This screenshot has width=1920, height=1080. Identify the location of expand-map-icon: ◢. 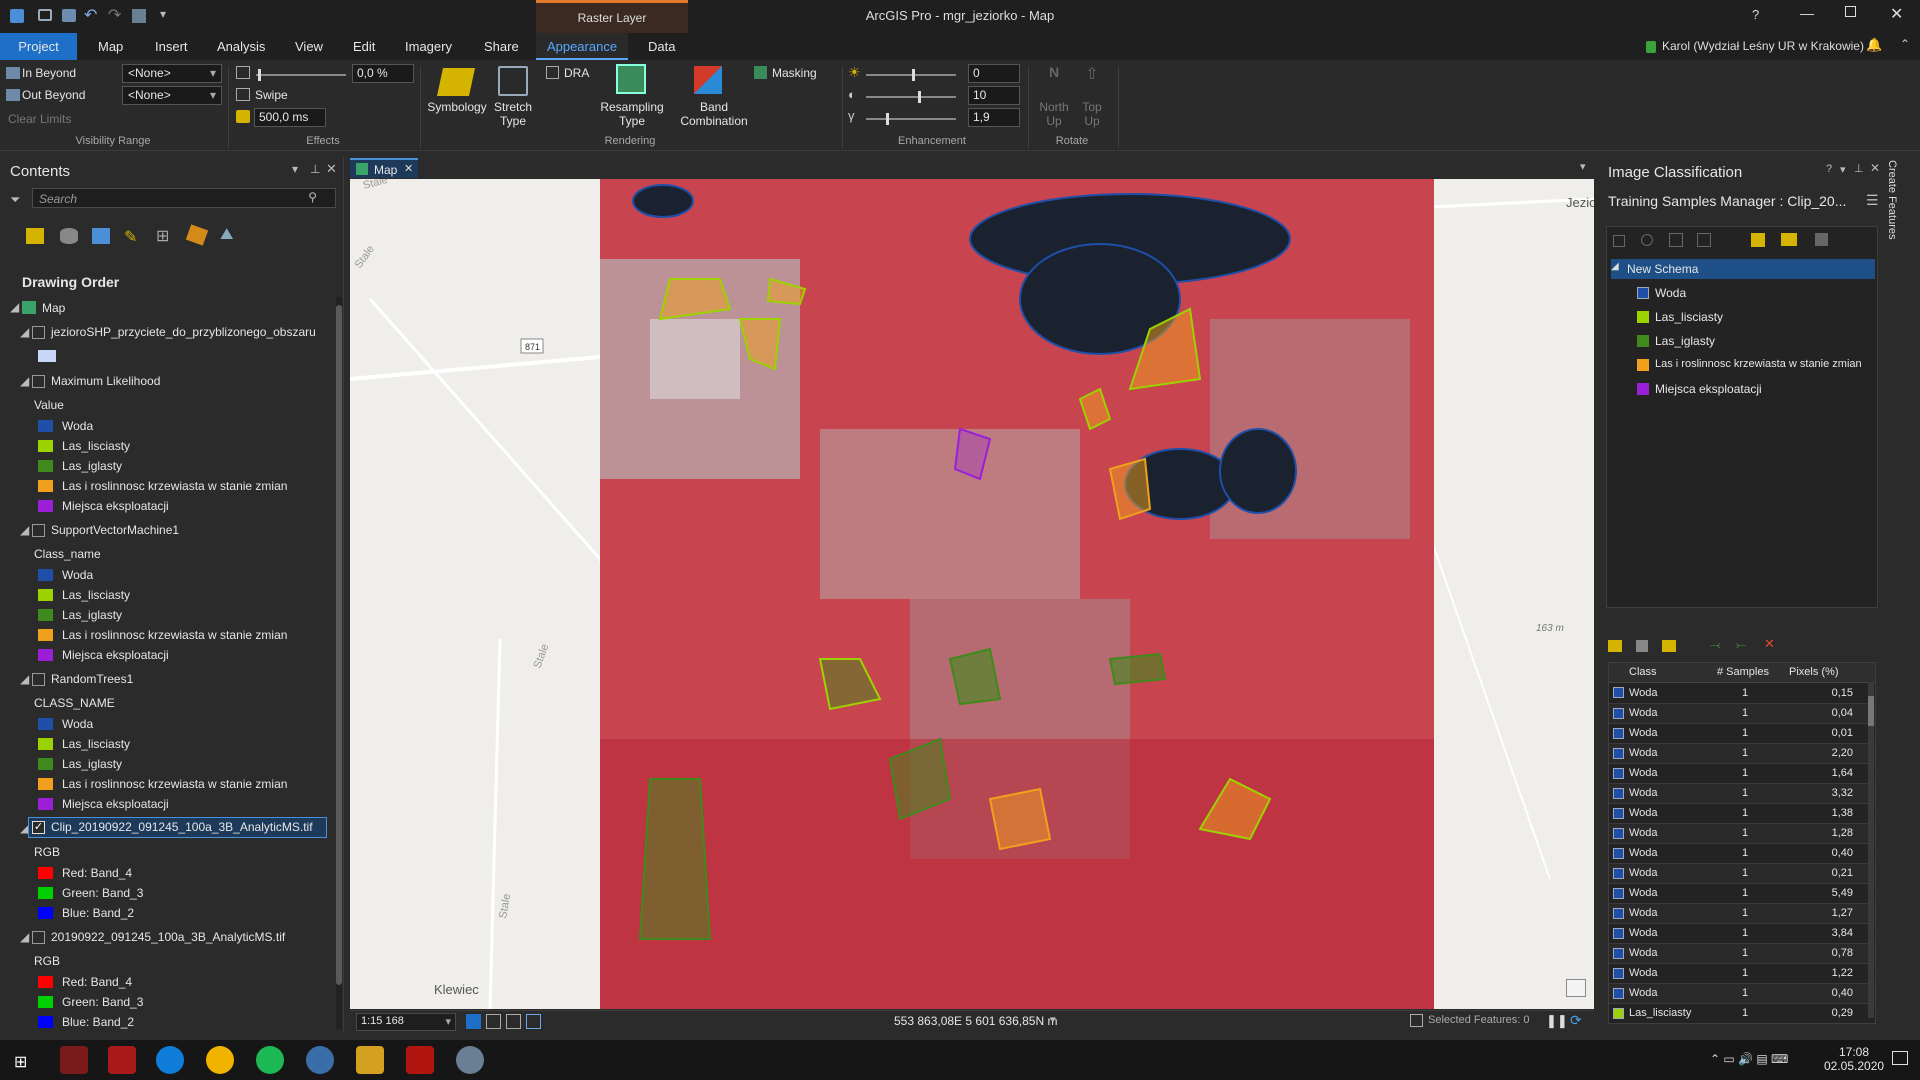
(14, 307).